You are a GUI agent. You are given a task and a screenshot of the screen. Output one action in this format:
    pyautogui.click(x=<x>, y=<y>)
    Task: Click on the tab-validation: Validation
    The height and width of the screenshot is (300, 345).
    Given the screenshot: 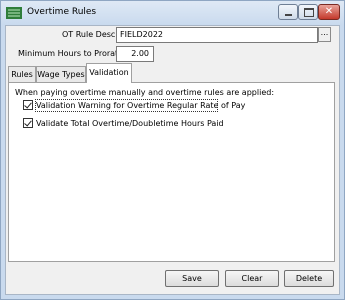 What is the action you would take?
    pyautogui.click(x=109, y=73)
    